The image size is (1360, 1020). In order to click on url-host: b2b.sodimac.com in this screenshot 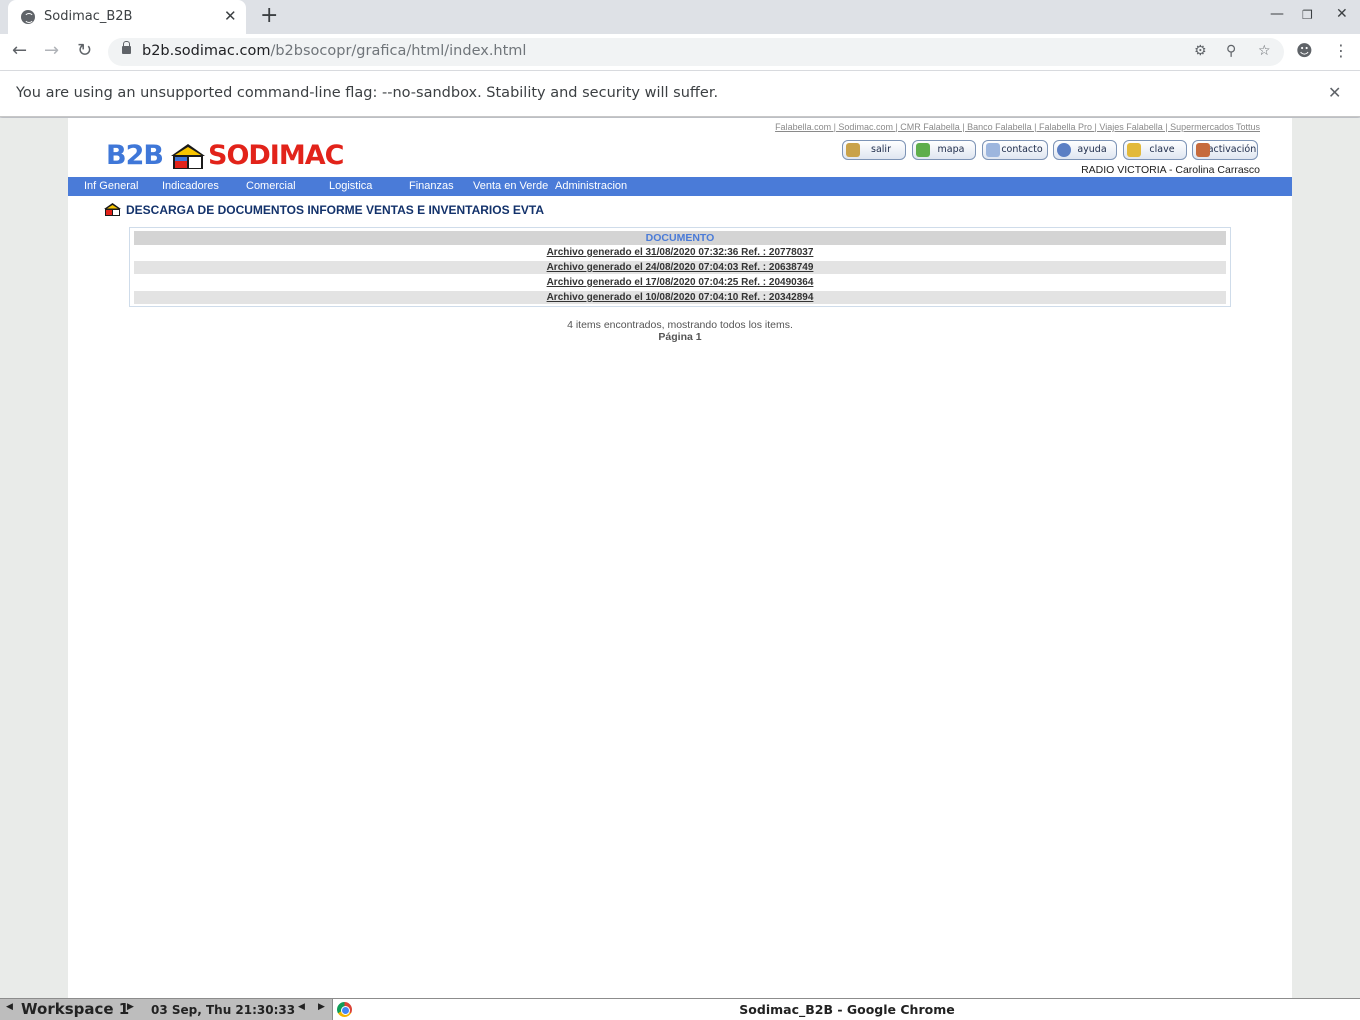, I will do `click(206, 51)`.